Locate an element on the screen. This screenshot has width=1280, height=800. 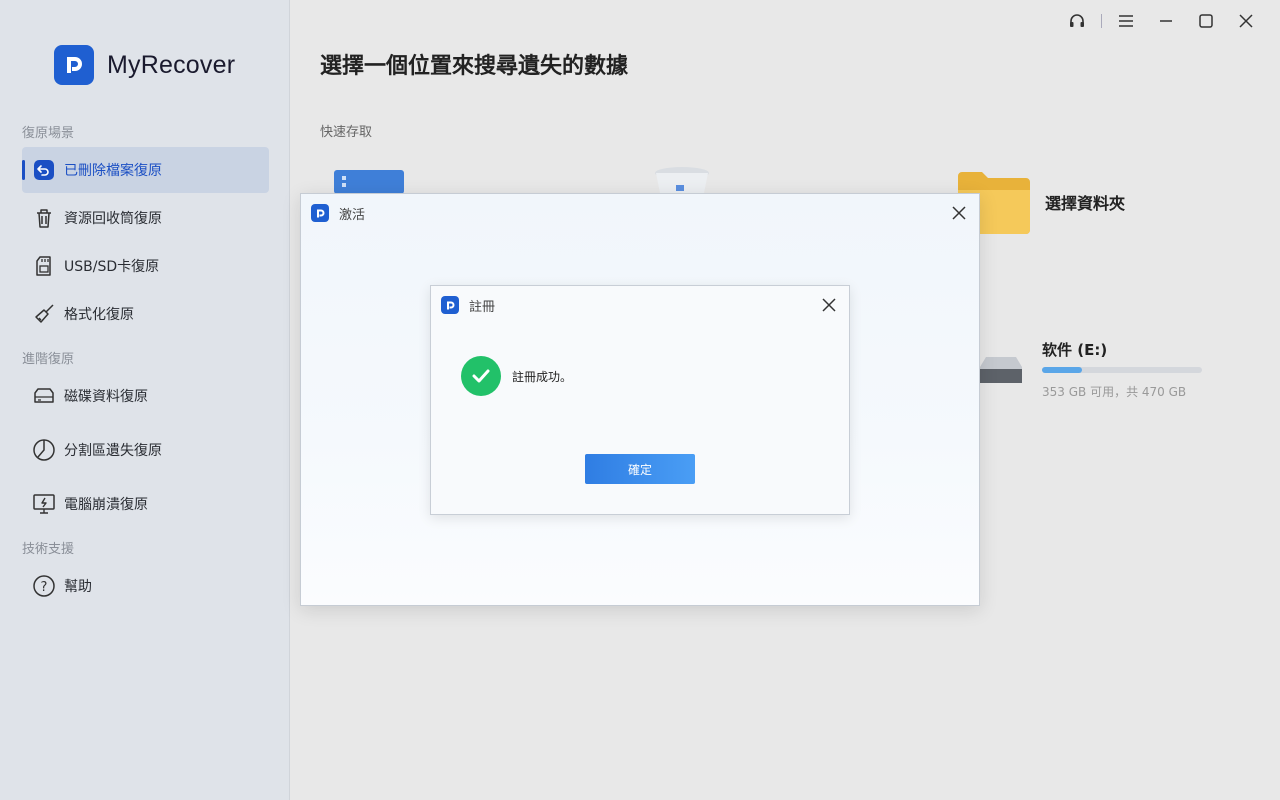
sidebar-item-help: ? 幫助 is located at coordinates (145, 586).